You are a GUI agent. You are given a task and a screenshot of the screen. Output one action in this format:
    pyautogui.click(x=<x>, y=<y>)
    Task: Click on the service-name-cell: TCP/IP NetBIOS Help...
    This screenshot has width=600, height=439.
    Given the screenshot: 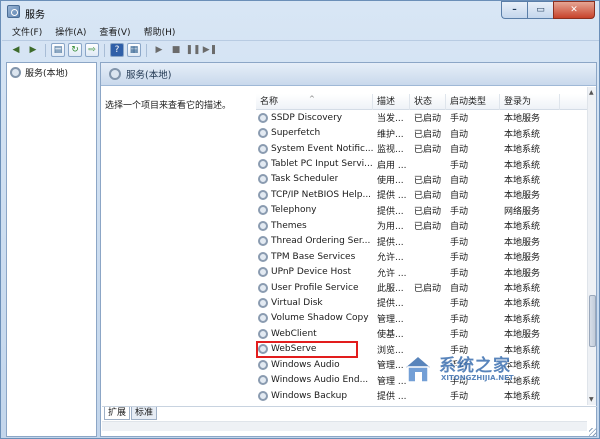 What is the action you would take?
    pyautogui.click(x=314, y=194)
    